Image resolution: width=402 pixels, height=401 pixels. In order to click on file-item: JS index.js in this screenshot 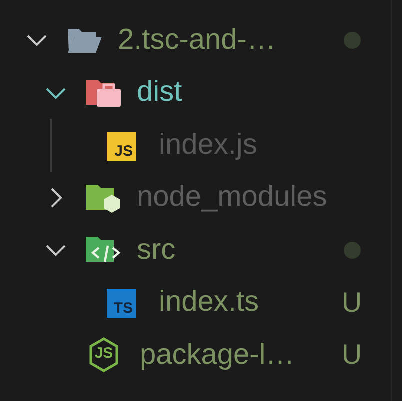, I will do `click(186, 145)`.